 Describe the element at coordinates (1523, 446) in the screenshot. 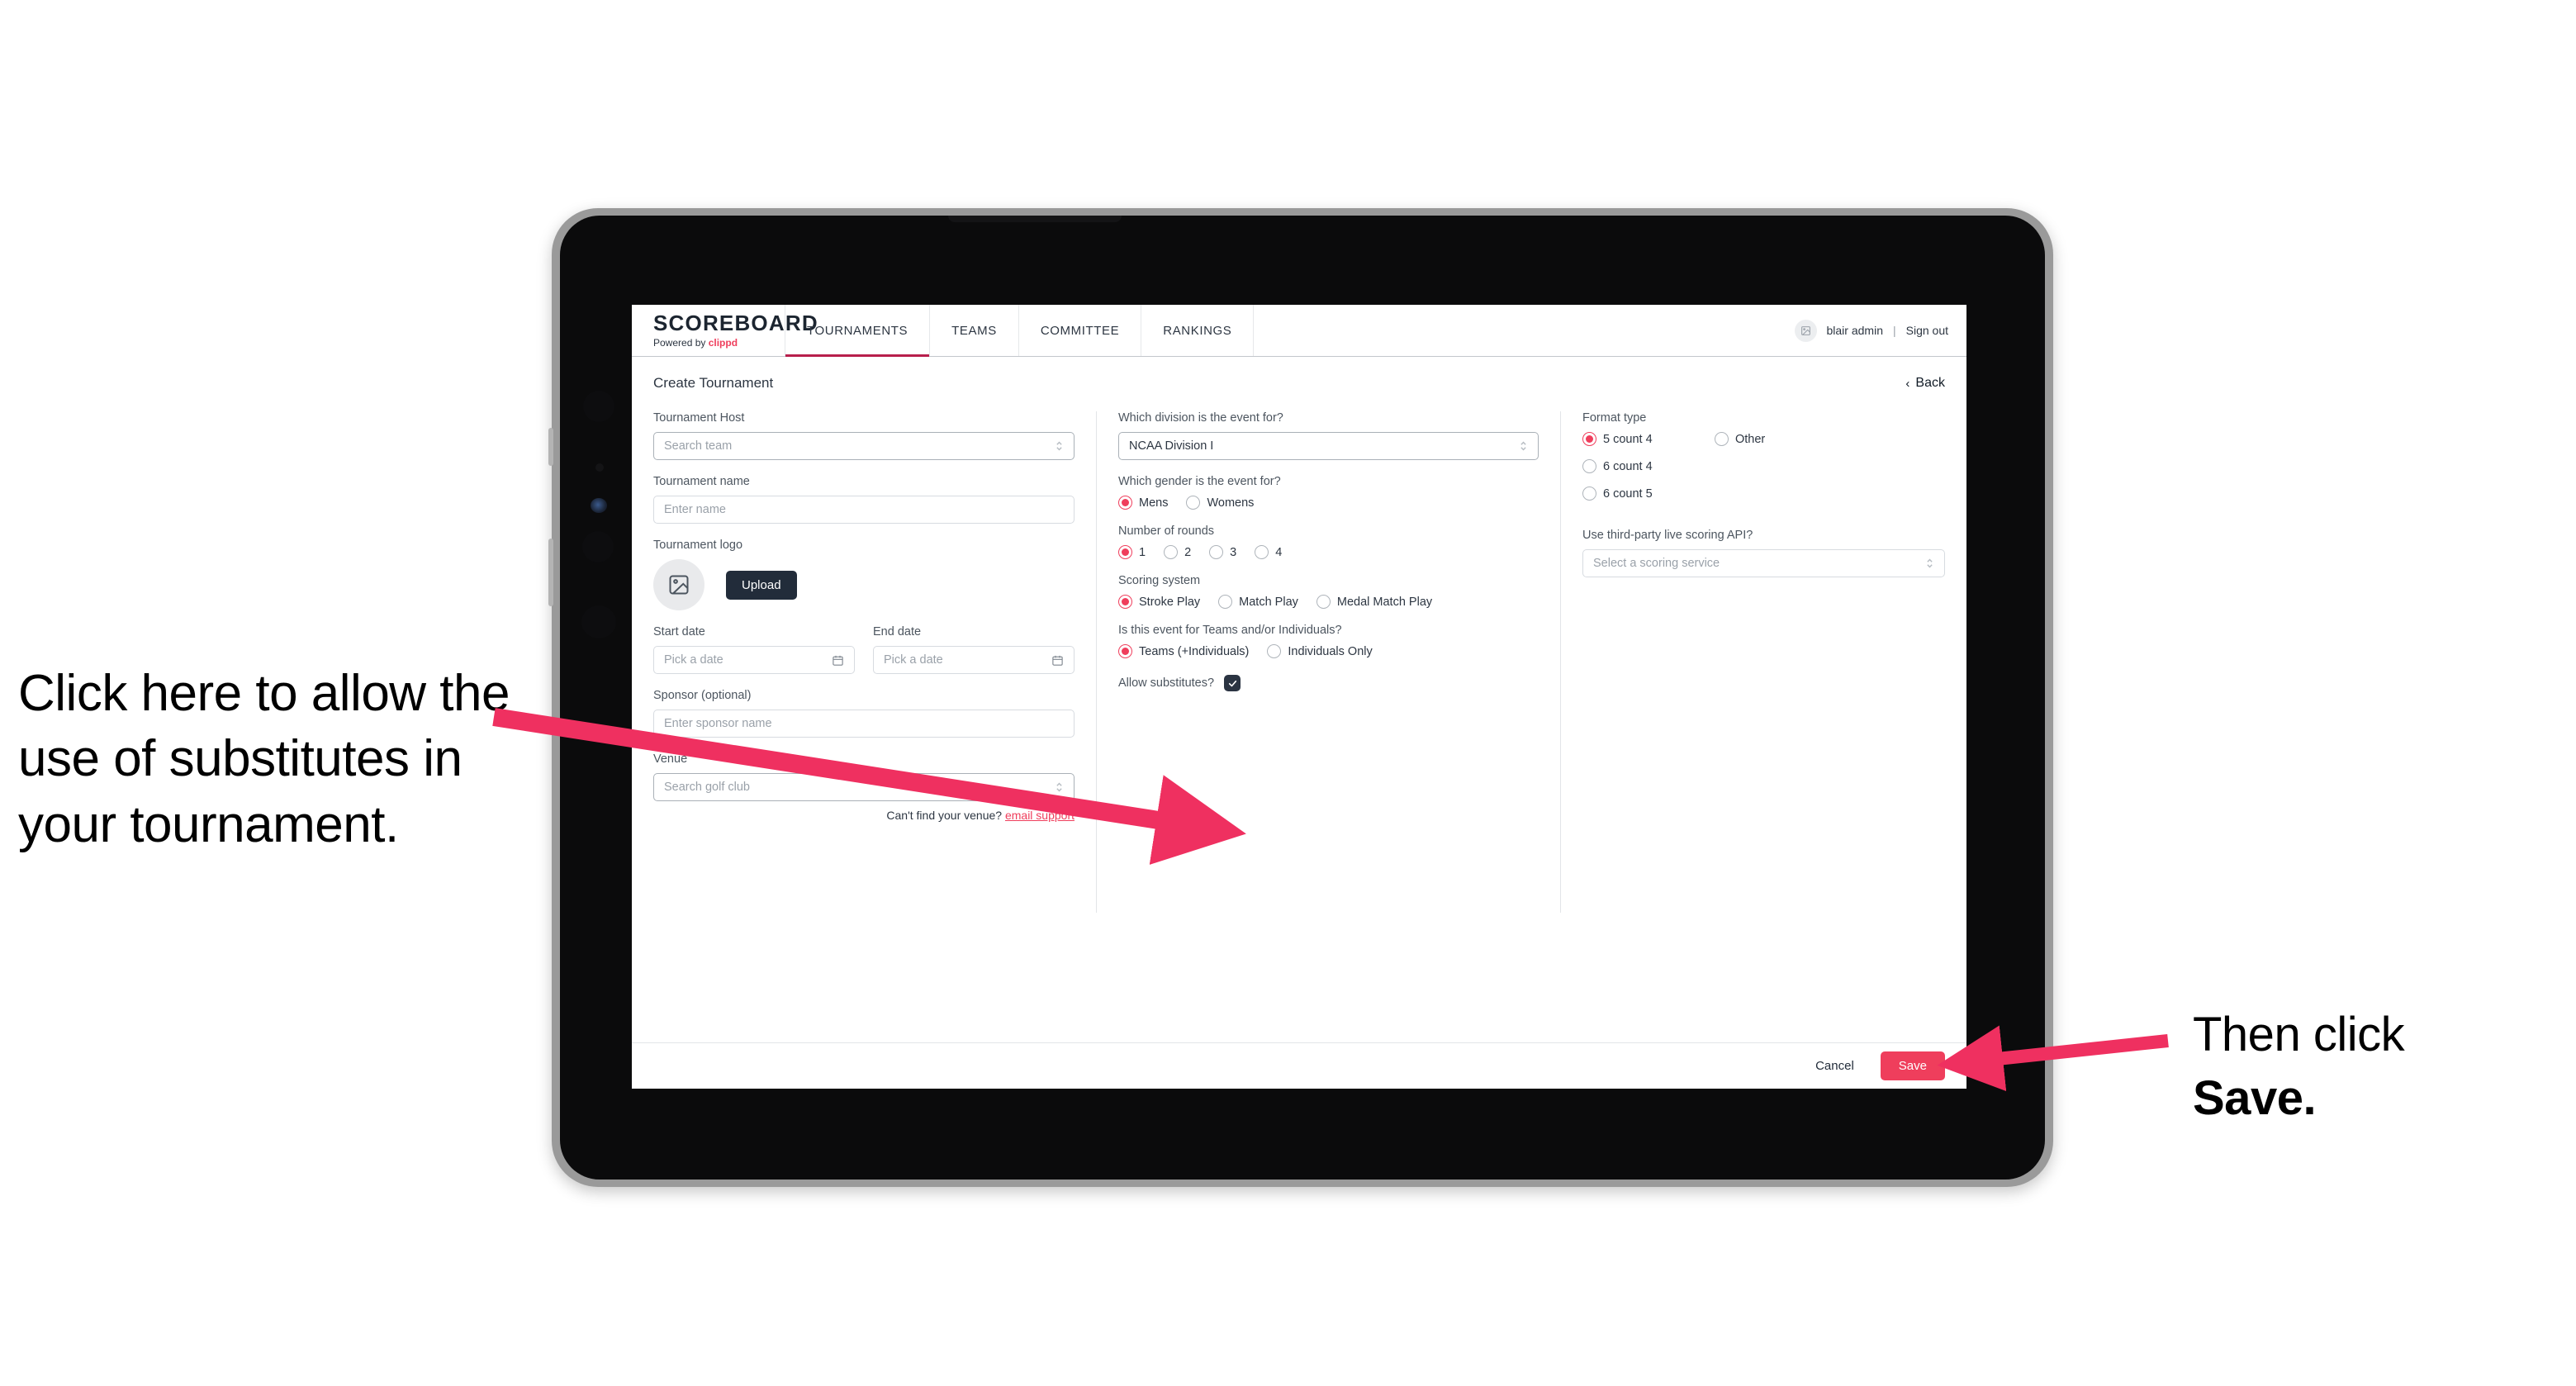

I see `chevron-updown-icon-division` at that location.